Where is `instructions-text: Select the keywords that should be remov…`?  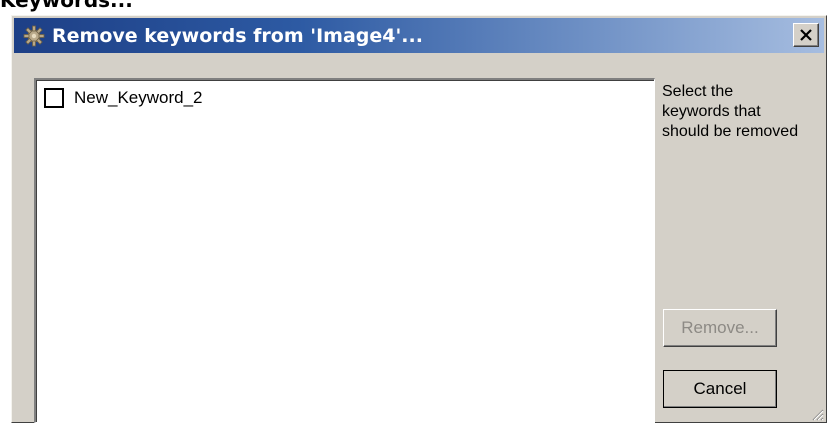
instructions-text: Select the keywords that should be remov… is located at coordinates (730, 111).